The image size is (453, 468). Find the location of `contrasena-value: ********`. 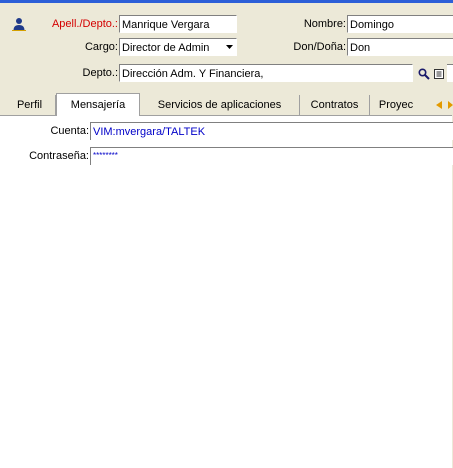

contrasena-value: ******** is located at coordinates (105, 155).